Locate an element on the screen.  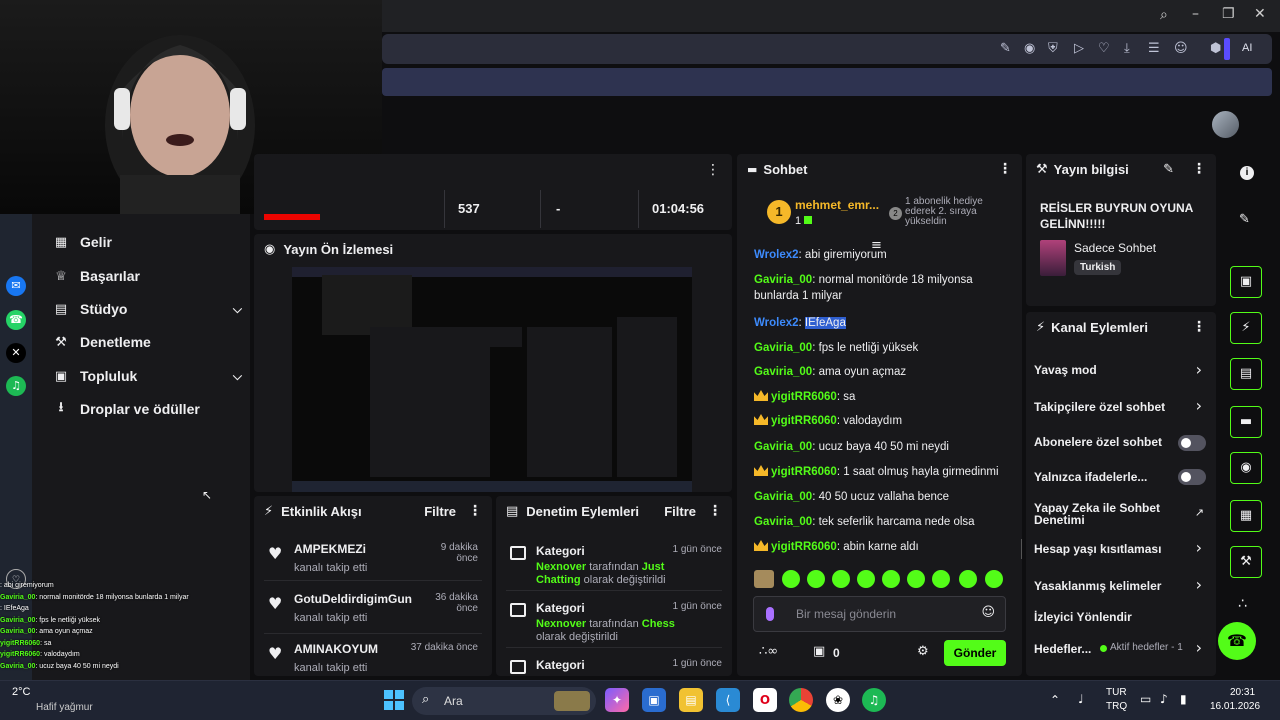
menu-icon: ☰ is located at coordinates (1154, 48).